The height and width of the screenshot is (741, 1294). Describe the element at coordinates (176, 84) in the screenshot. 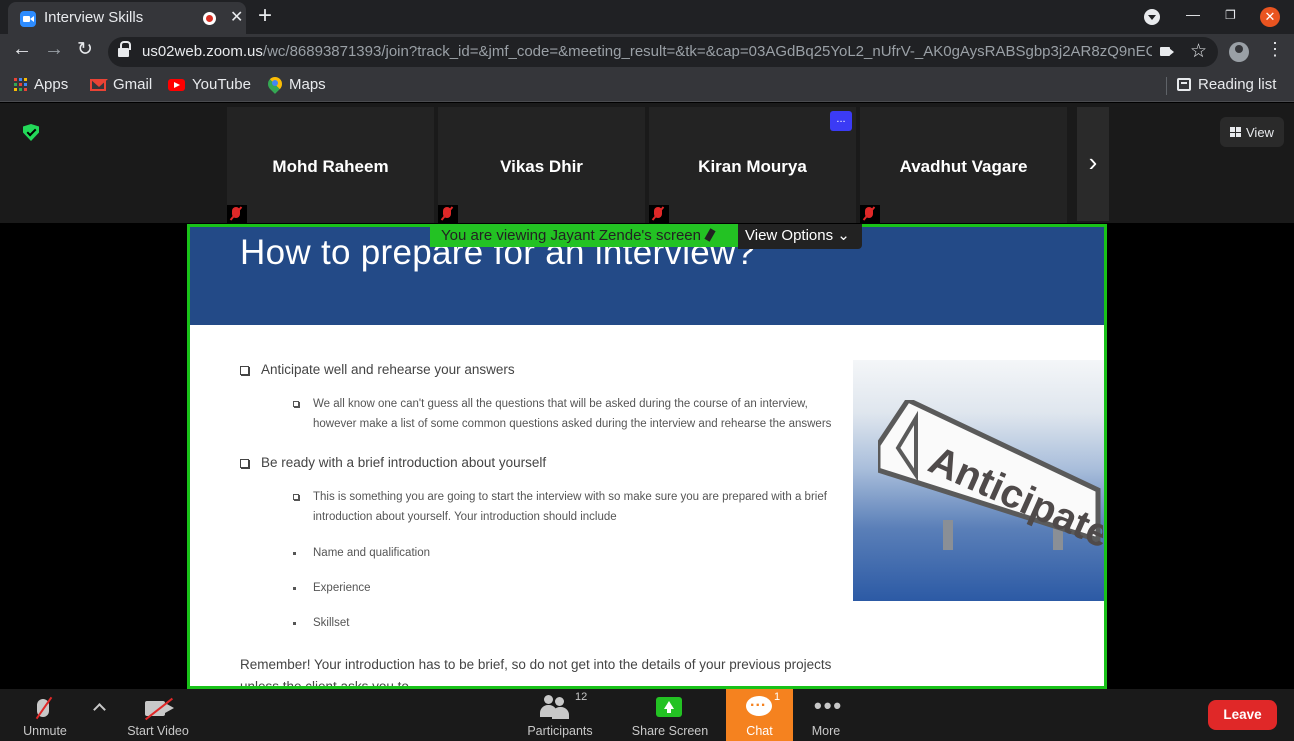

I see `youtube-icon` at that location.